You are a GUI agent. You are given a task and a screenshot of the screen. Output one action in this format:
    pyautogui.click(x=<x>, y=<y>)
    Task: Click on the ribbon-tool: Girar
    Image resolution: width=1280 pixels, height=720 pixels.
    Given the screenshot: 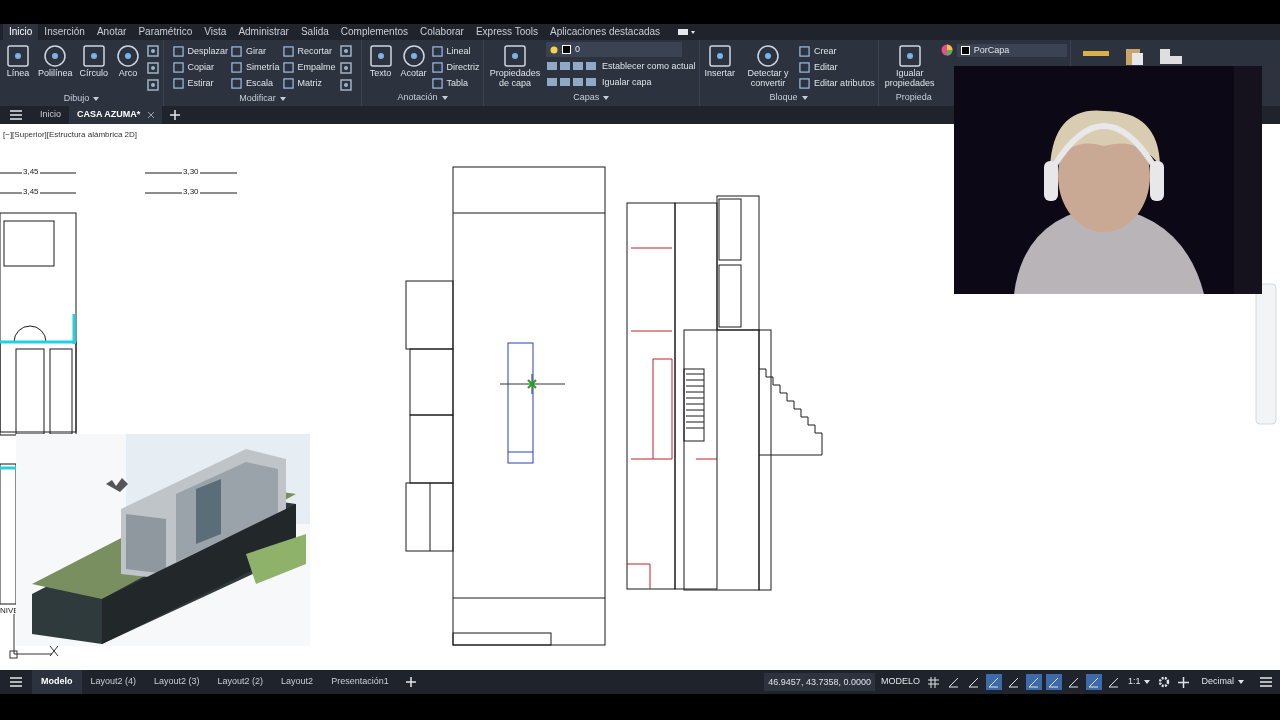 What is the action you would take?
    pyautogui.click(x=255, y=51)
    